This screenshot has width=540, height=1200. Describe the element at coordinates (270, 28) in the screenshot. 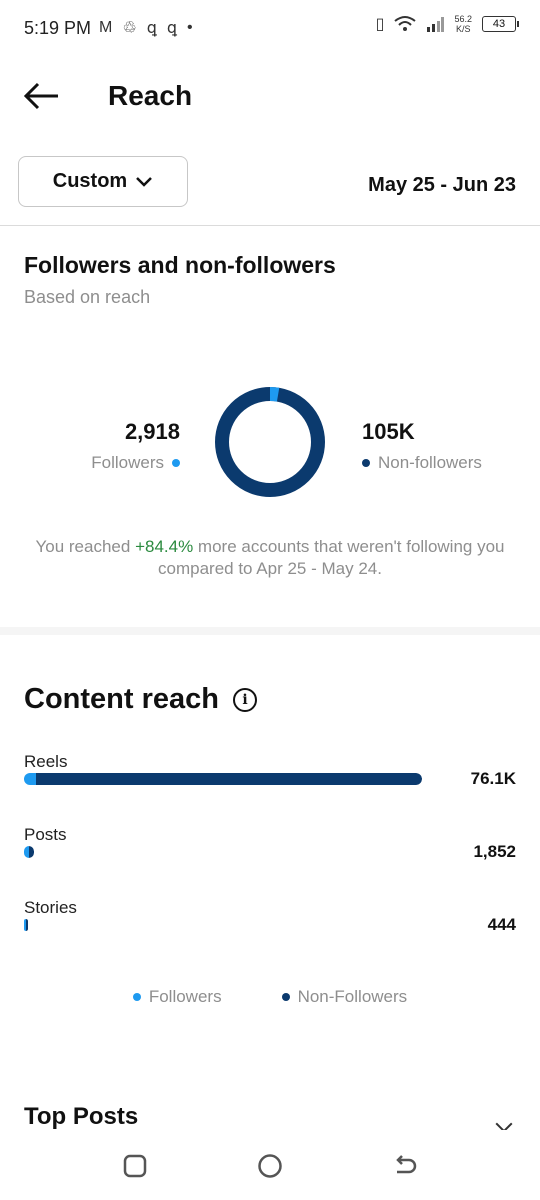

I see `status-bar: 5:19 PM M ♲ ꝗ ꝗ • ▯ 56.2 K/S 43` at that location.